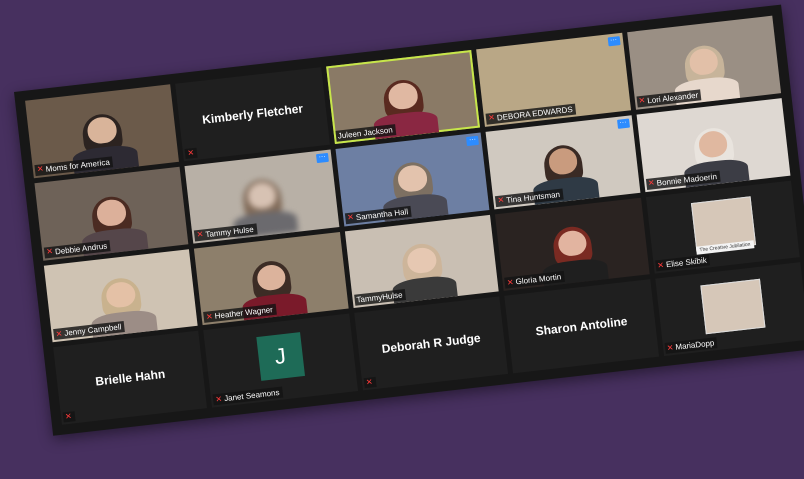 The image size is (804, 479). What do you see at coordinates (421, 261) in the screenshot?
I see `participant-tile: TammyHulse` at bounding box center [421, 261].